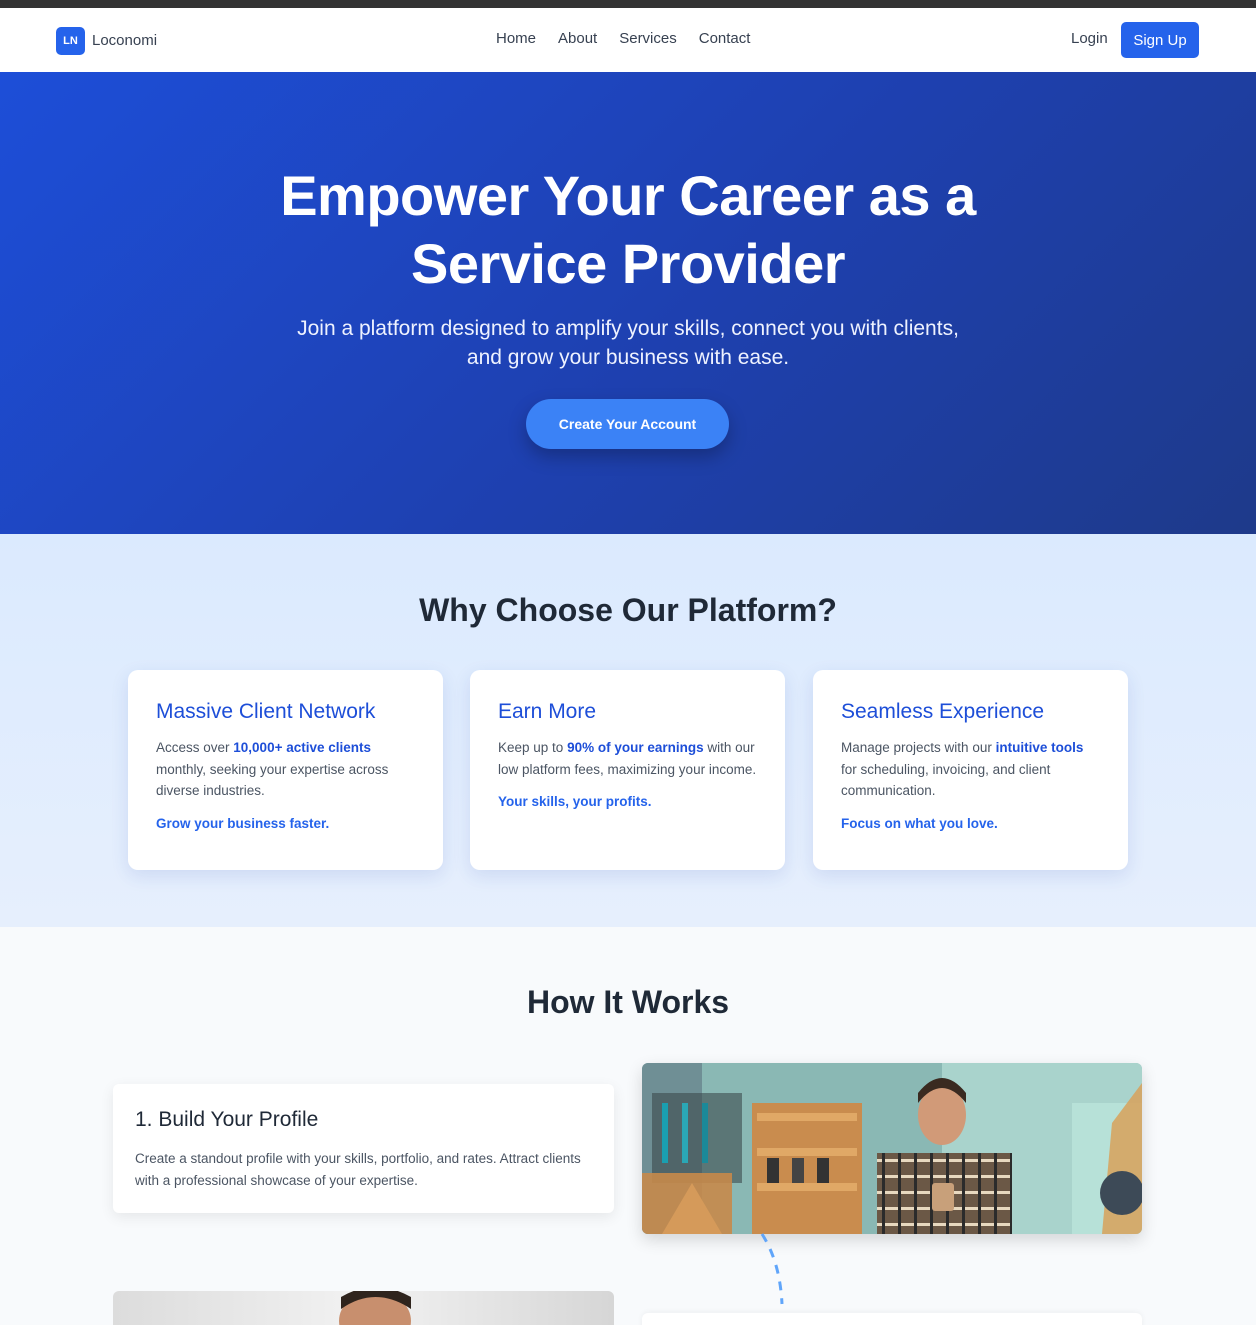 The image size is (1256, 1325). I want to click on nav-links: Home About Services Contact, so click(623, 38).